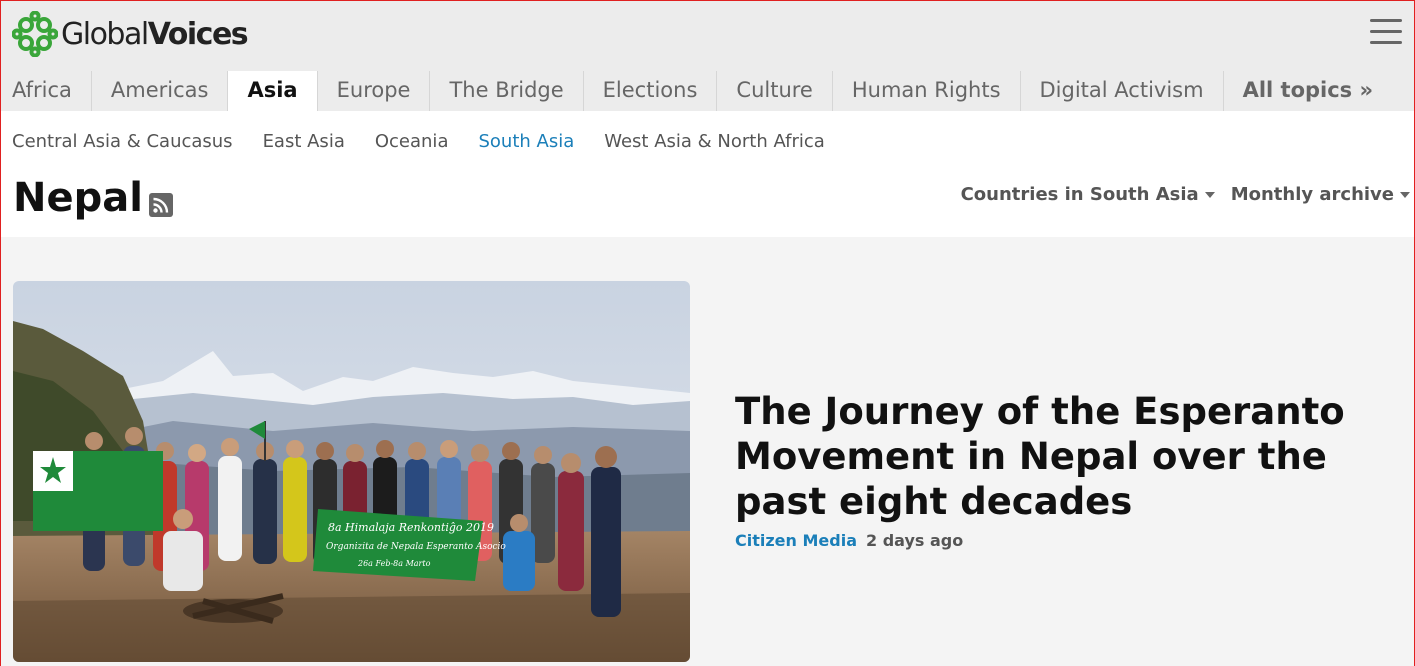 The image size is (1415, 666). What do you see at coordinates (796, 540) in the screenshot?
I see `article-category-link: Citizen Media` at bounding box center [796, 540].